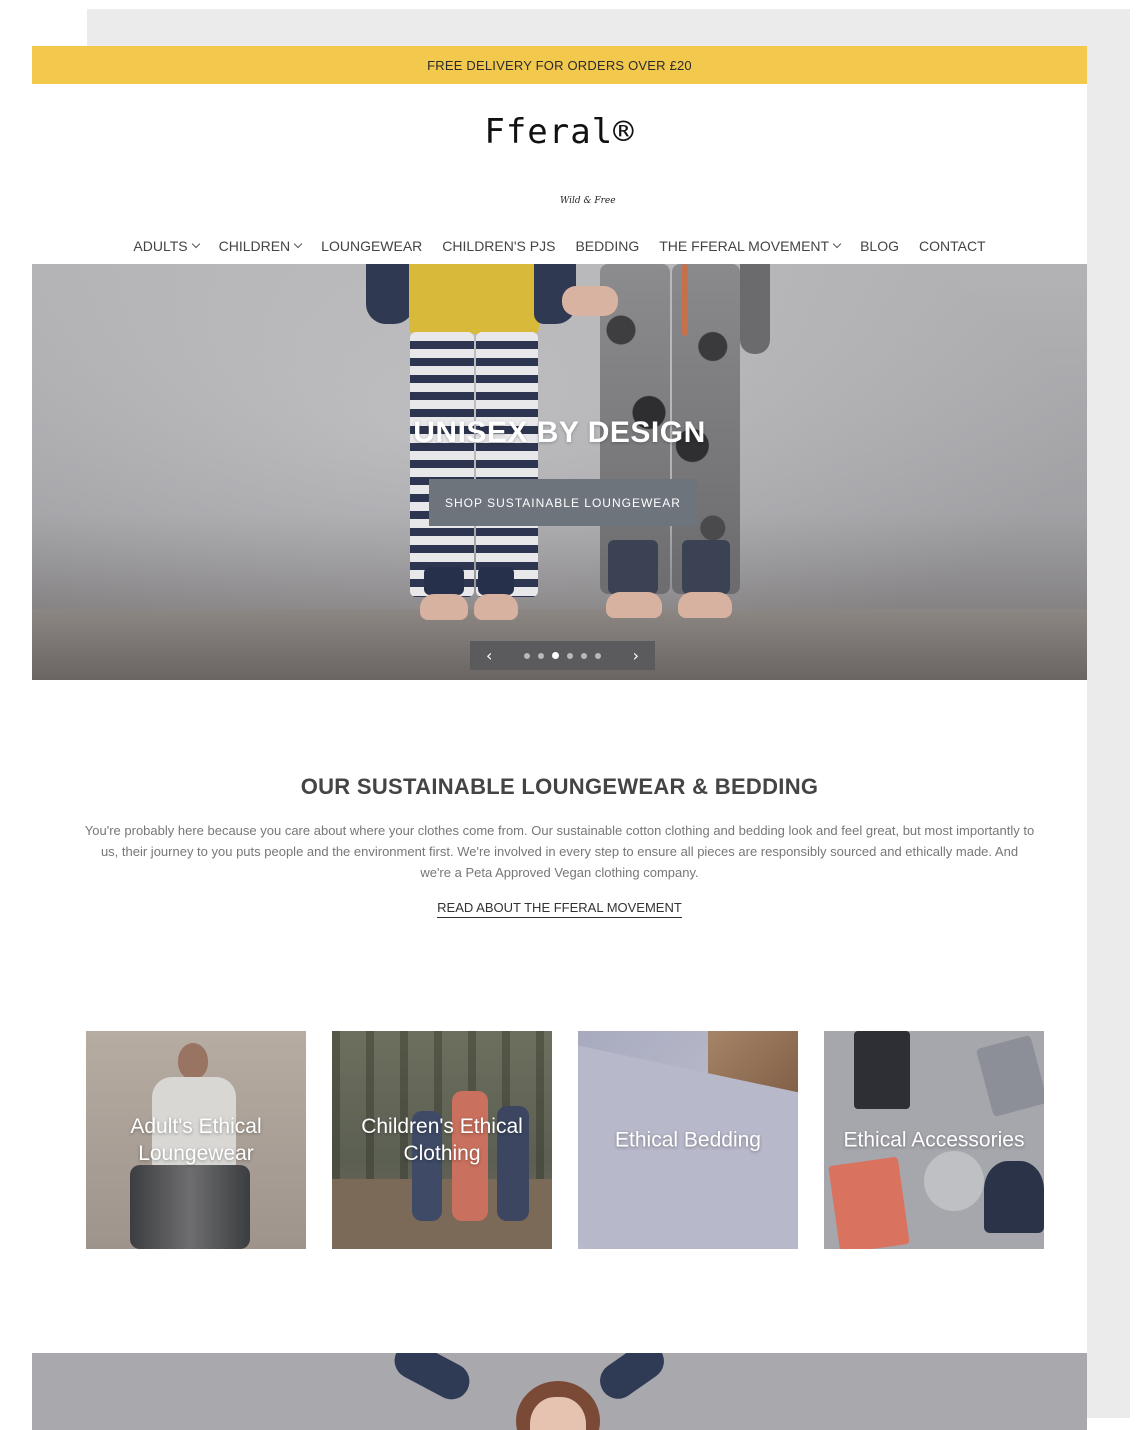 Image resolution: width=1138 pixels, height=1430 pixels. Describe the element at coordinates (590, 301) in the screenshot. I see `hero-photo-hands` at that location.